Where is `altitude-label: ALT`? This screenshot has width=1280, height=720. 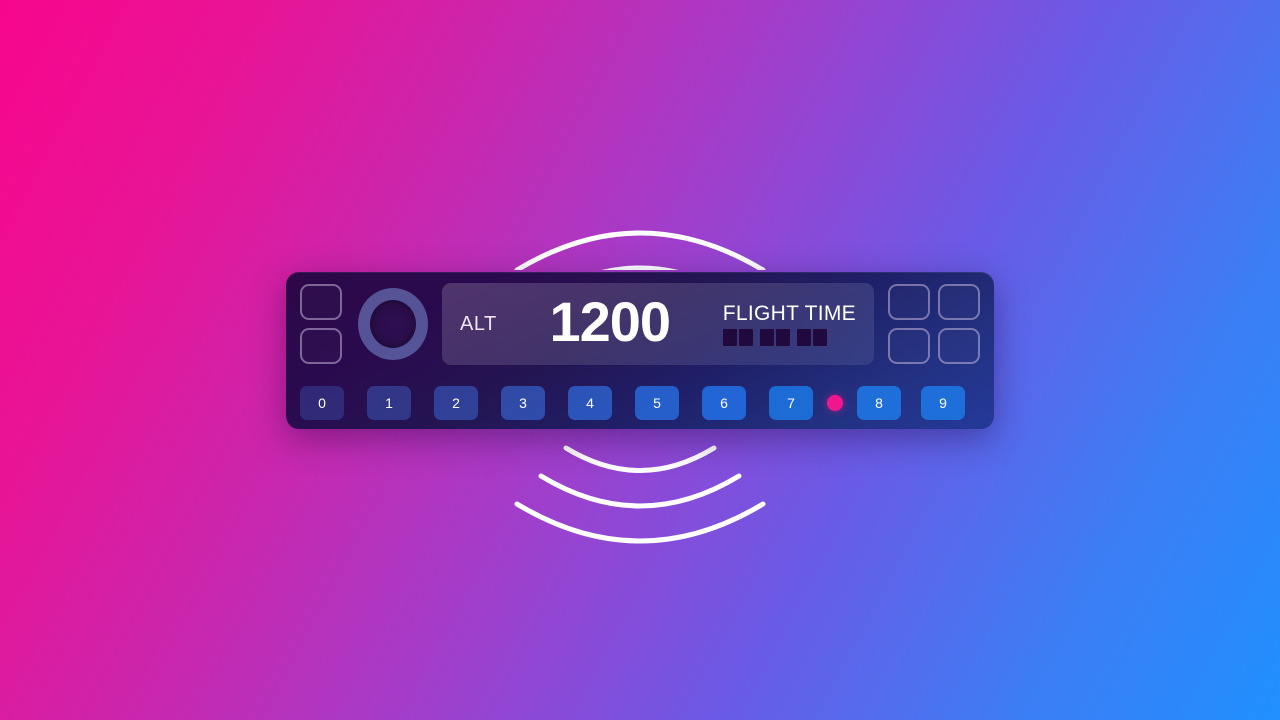 altitude-label: ALT is located at coordinates (478, 323).